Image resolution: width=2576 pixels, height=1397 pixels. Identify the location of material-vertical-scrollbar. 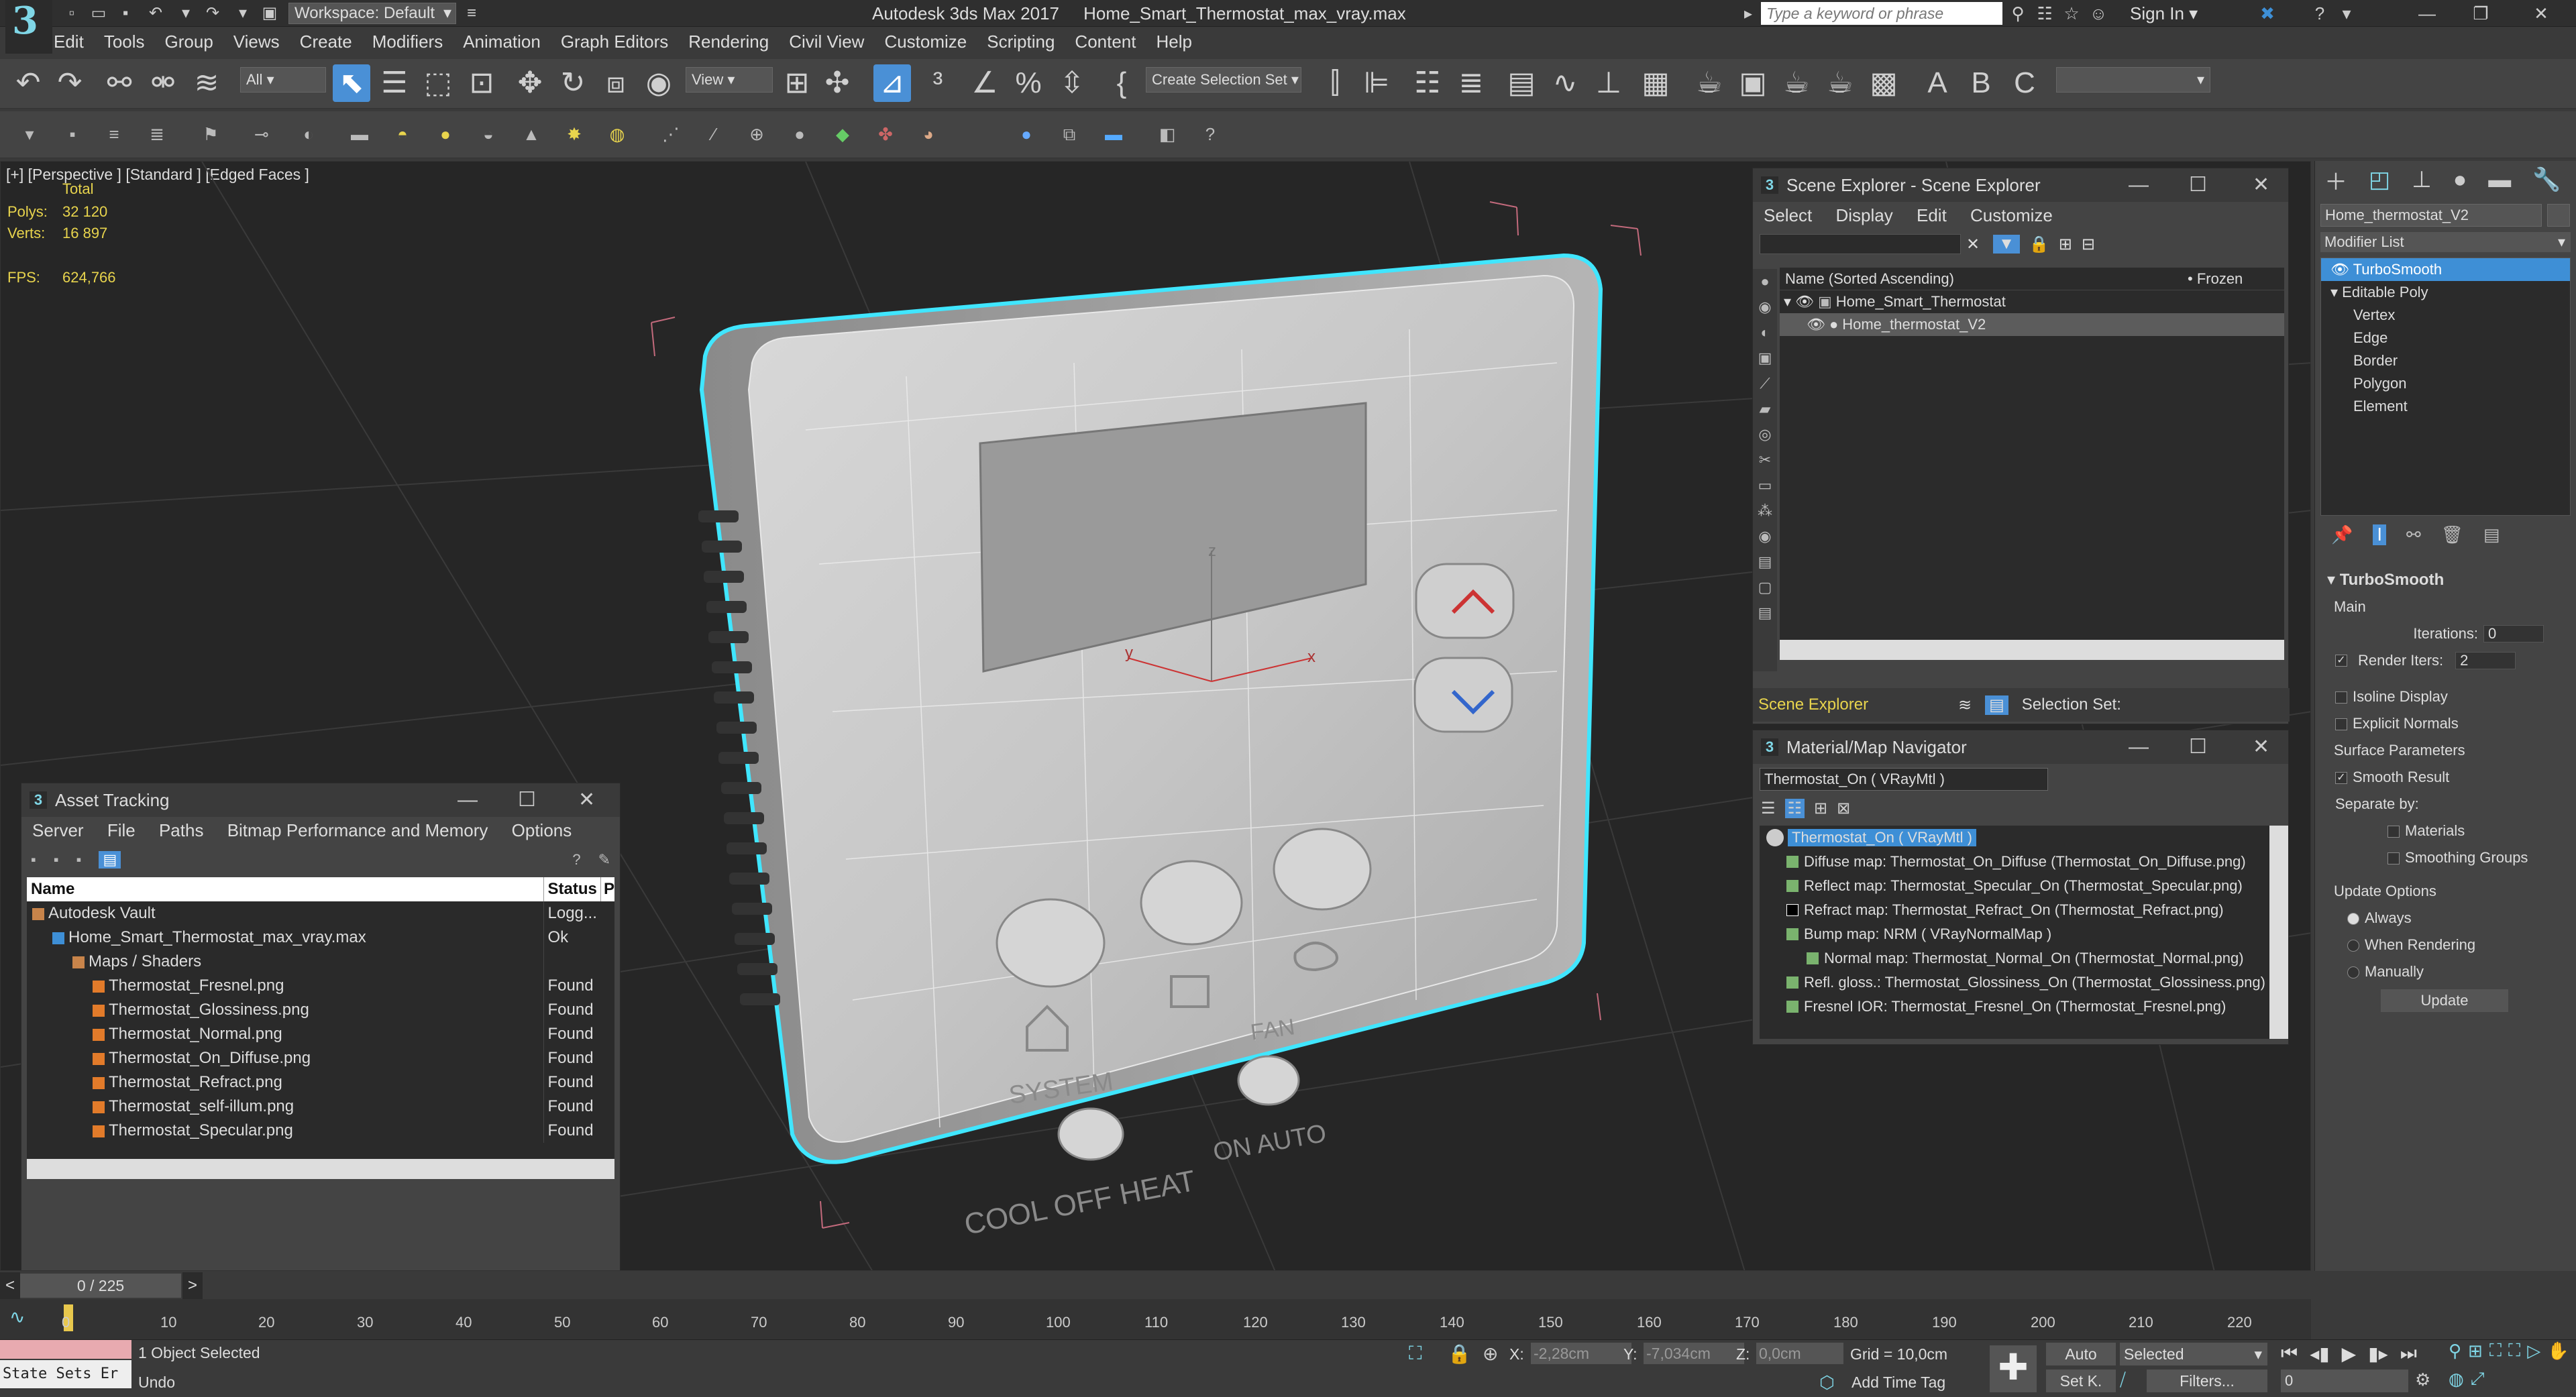
(2278, 932).